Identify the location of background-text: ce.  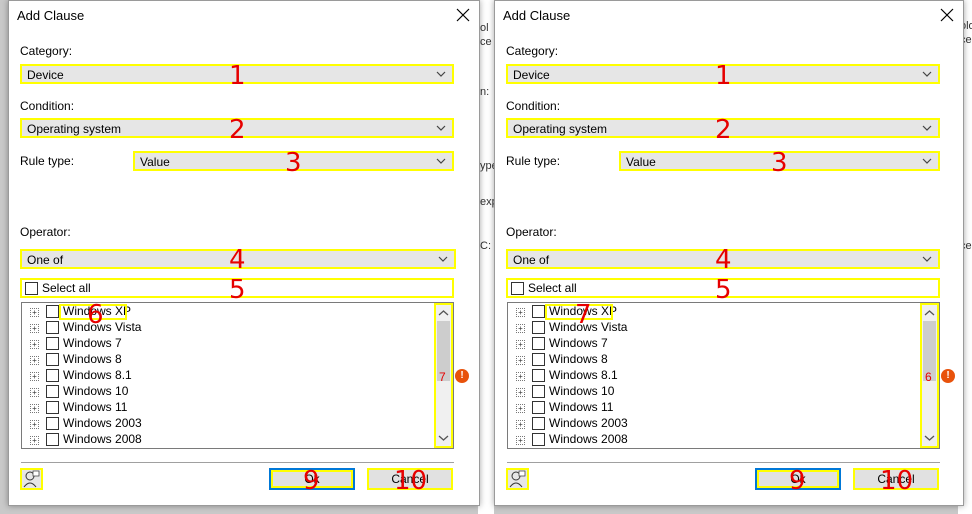
(486, 42).